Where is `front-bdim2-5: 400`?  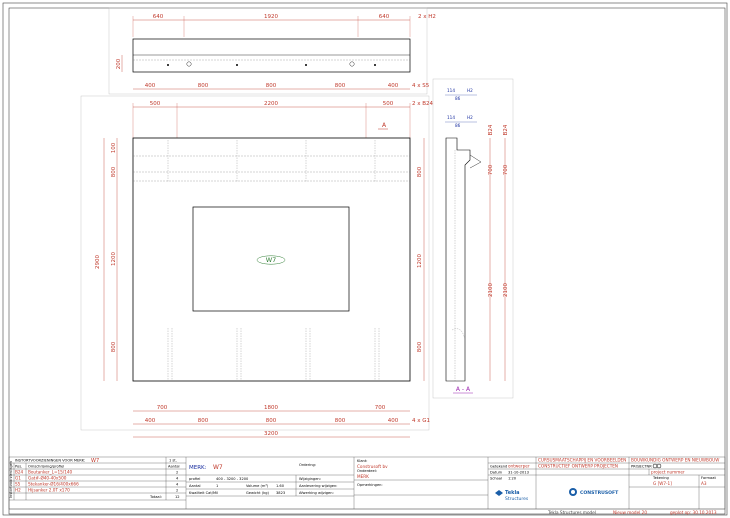 front-bdim2-5: 400 is located at coordinates (393, 421).